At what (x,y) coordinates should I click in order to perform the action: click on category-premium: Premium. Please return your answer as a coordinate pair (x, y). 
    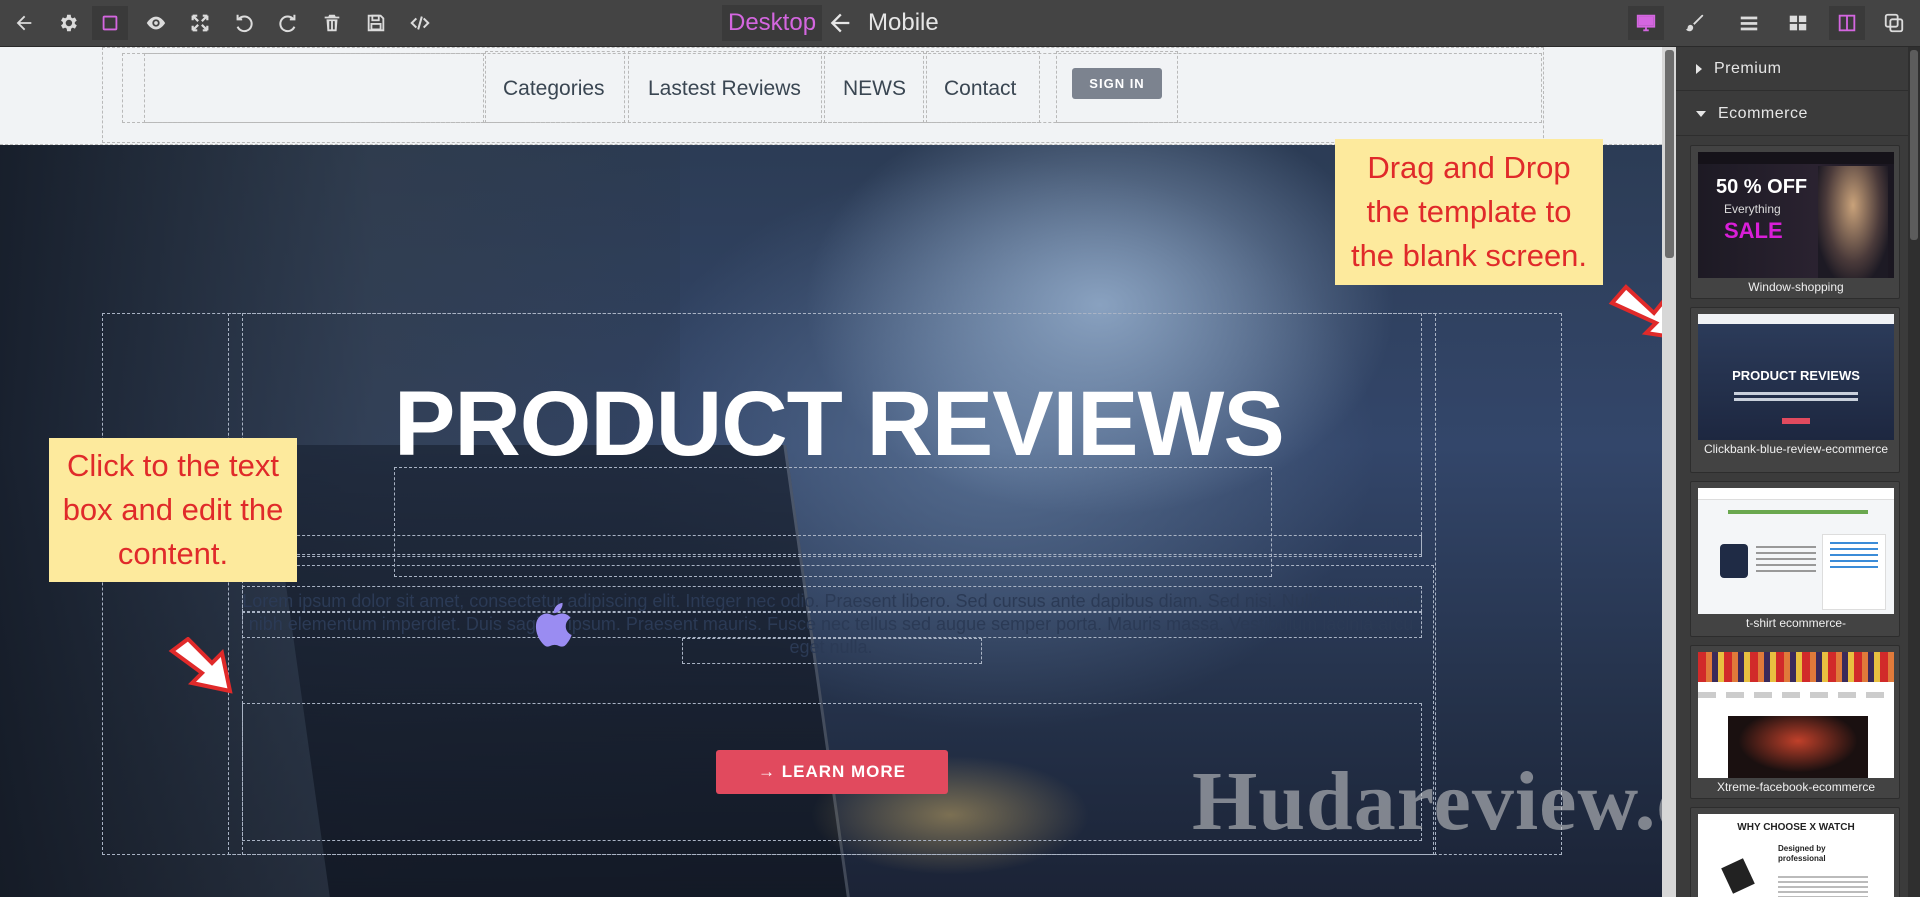
    Looking at the image, I should click on (1792, 69).